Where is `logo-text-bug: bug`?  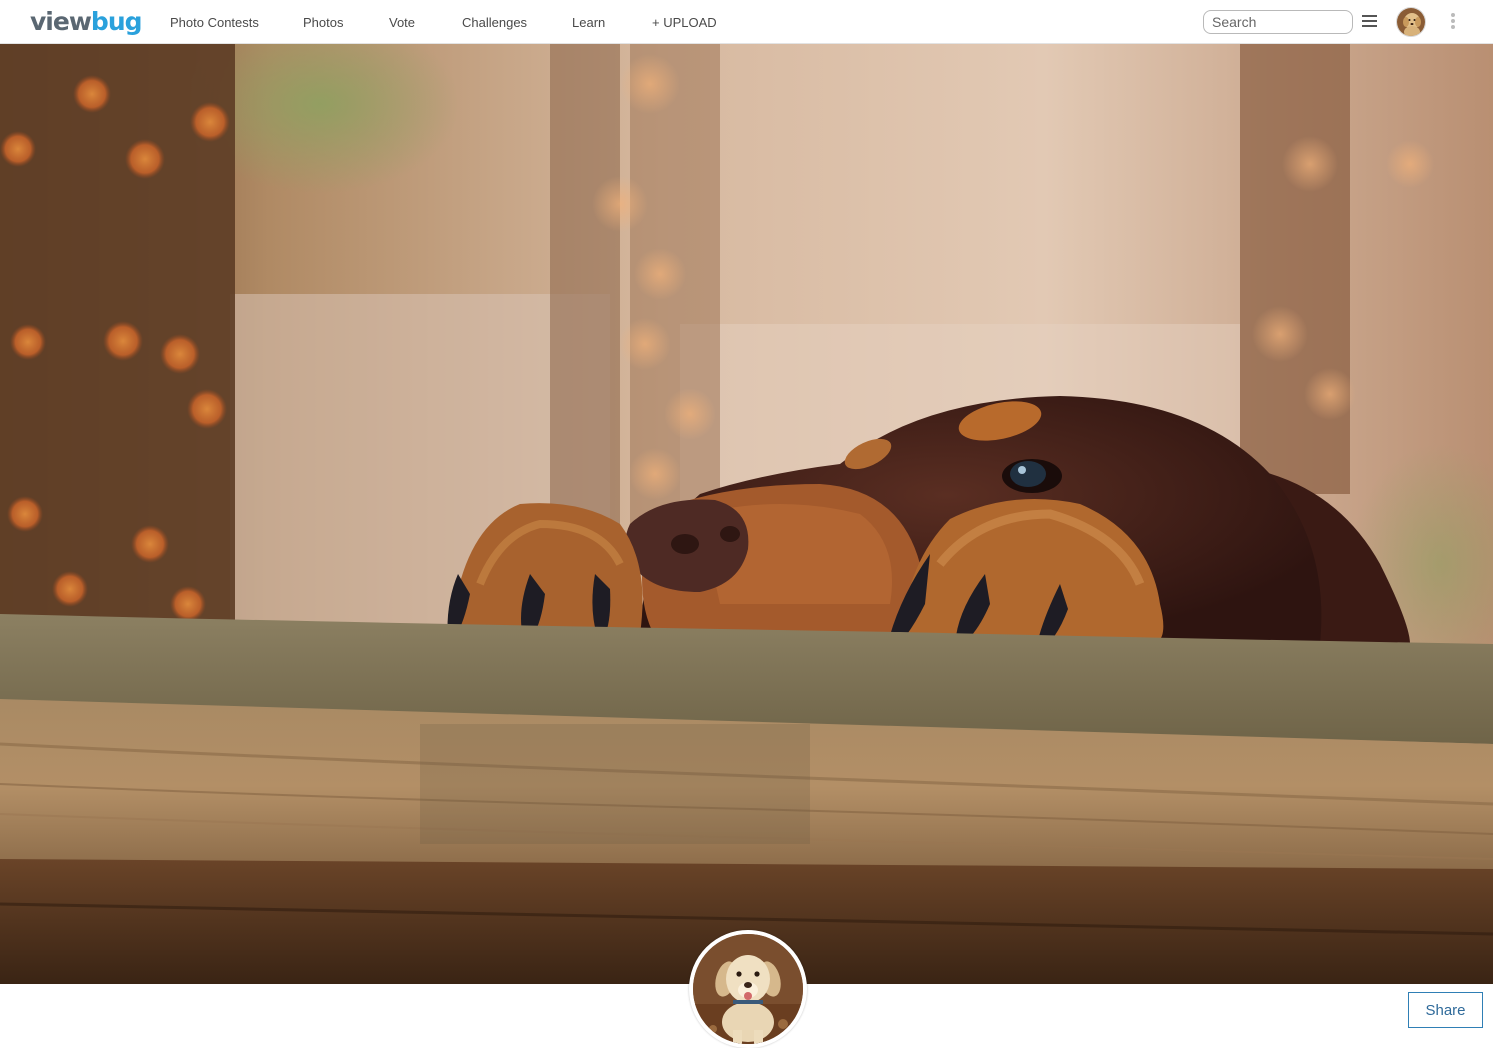
logo-text-bug: bug is located at coordinates (116, 21).